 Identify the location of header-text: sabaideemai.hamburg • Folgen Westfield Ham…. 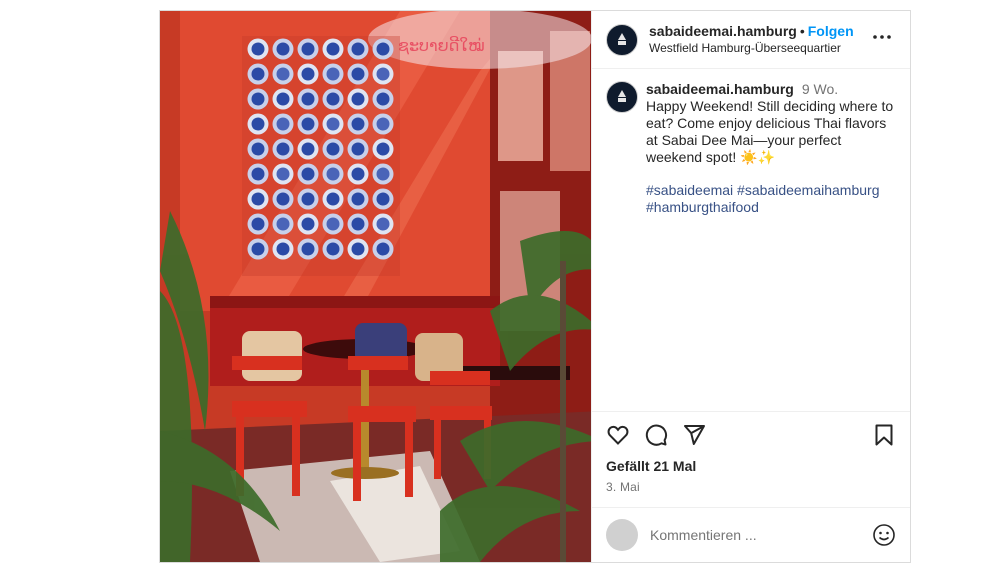
(758, 39).